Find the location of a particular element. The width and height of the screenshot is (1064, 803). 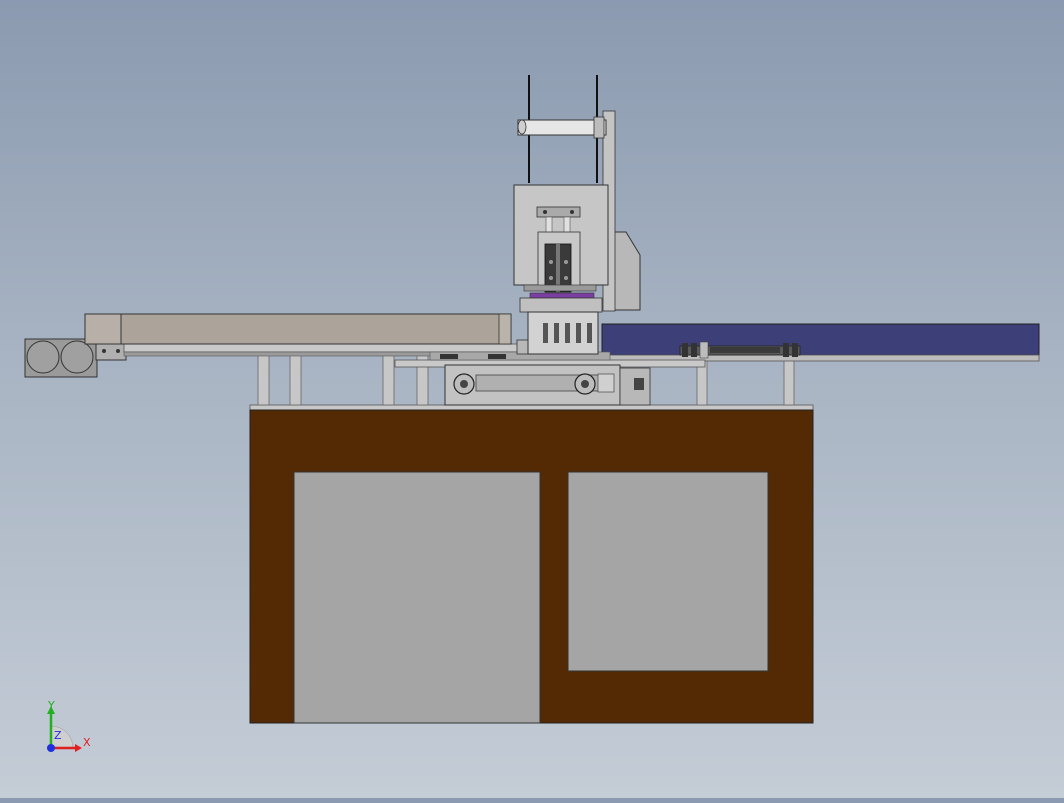

left-motor-housing is located at coordinates (75, 358).